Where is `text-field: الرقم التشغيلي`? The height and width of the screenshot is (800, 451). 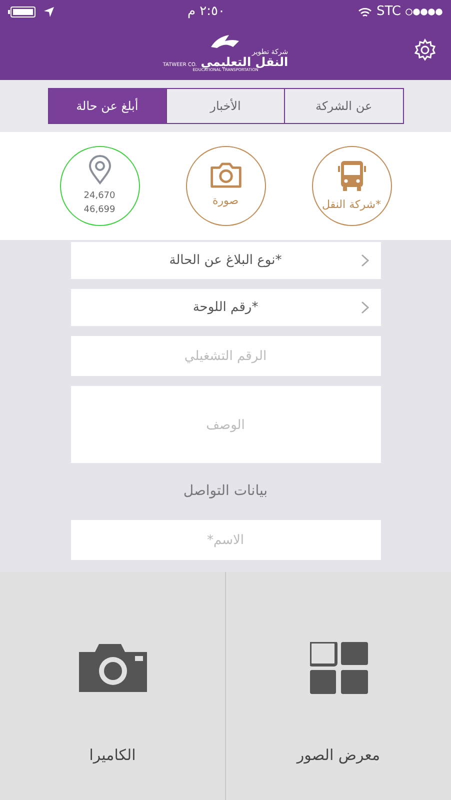 text-field: الرقم التشغيلي is located at coordinates (225, 356).